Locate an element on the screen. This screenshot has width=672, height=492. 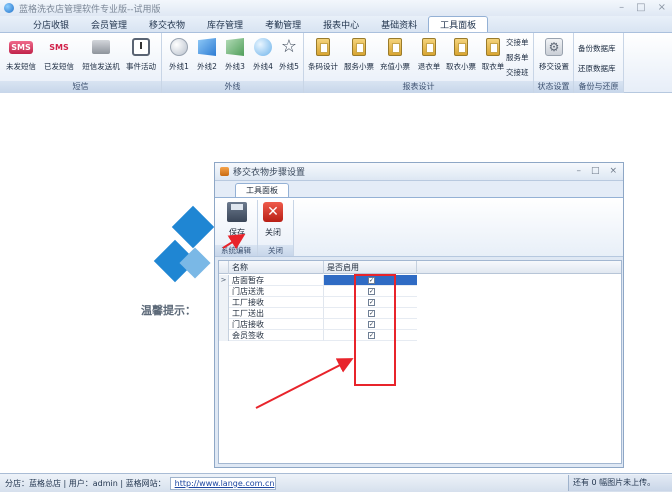
group-caption-external: 外线 is located at coordinates (232, 87).